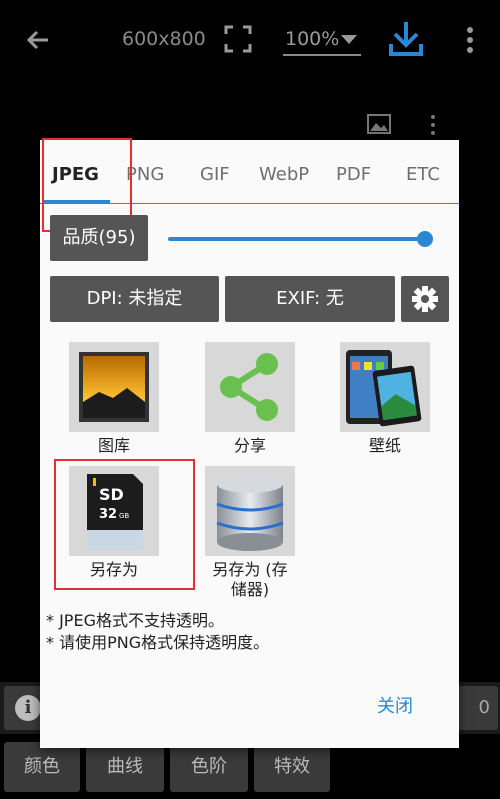 The width and height of the screenshot is (500, 799). Describe the element at coordinates (310, 299) in the screenshot. I see `exif-button: EXIF: 无` at that location.